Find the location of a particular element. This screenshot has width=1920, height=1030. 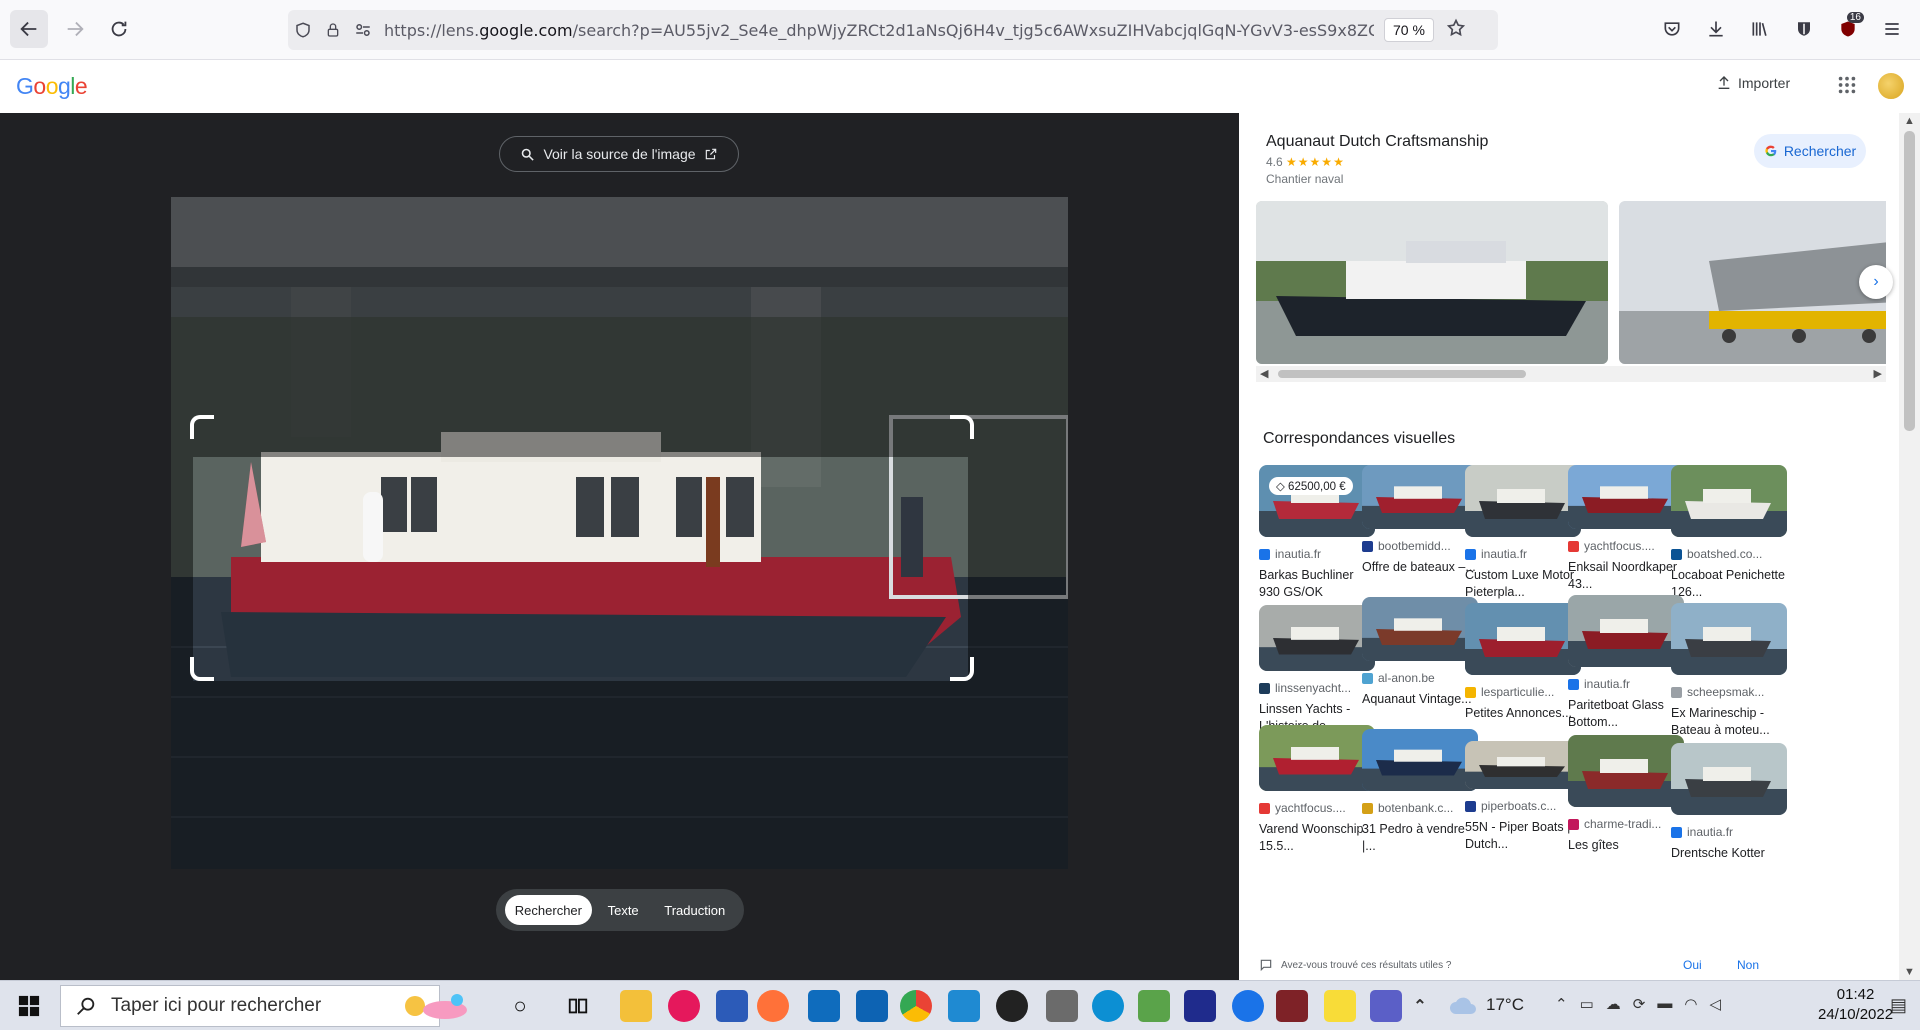

visual-match-card: charme-tradi... Les gîtes is located at coordinates (1627, 794).